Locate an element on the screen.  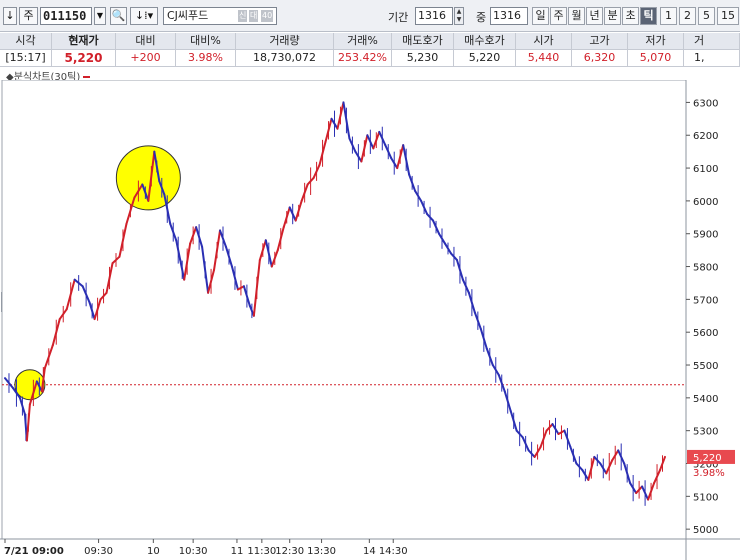
period-spinner: ▲ ▼ is located at coordinates (459, 16).